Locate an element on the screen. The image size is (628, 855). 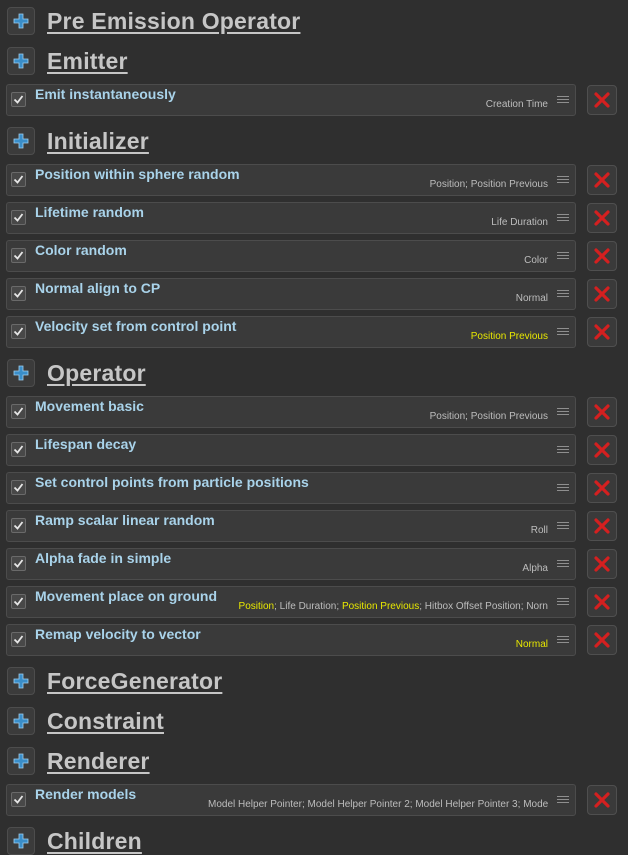
add-pre-emission-operator-button is located at coordinates (21, 21).